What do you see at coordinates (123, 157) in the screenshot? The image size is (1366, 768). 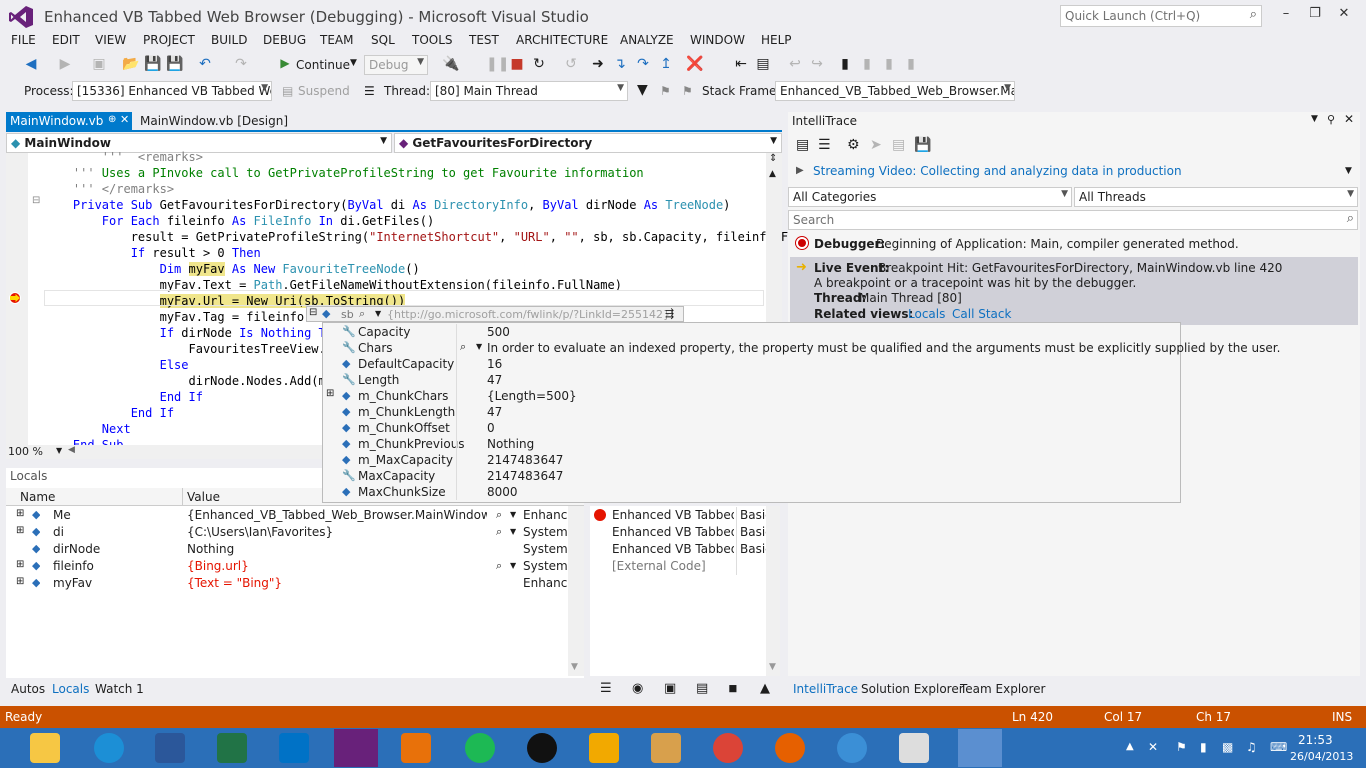 I see `code-line: ''' <remarks>` at bounding box center [123, 157].